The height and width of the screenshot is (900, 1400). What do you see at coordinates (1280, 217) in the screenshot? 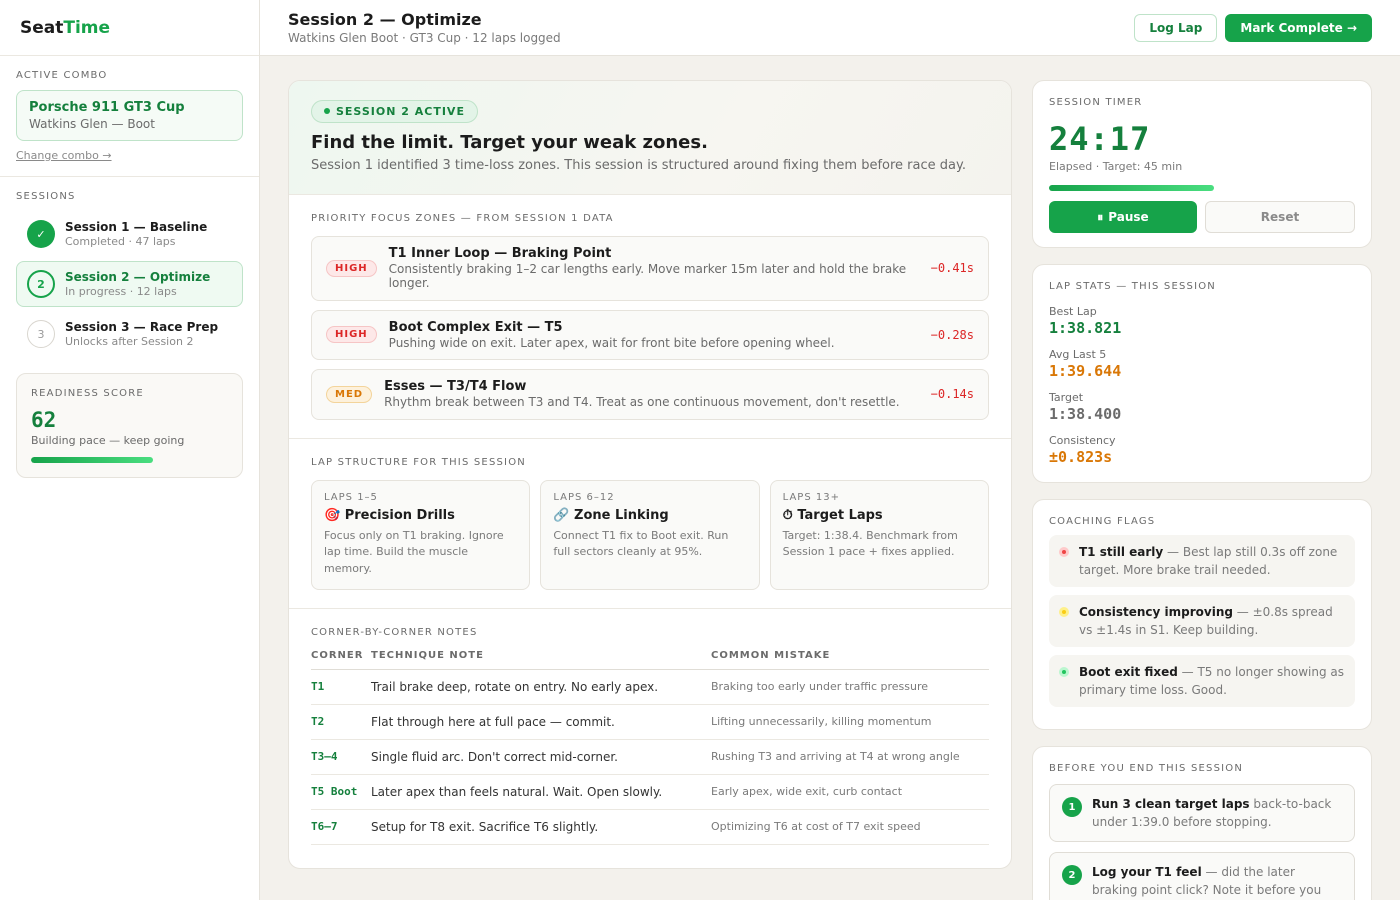
I see `reset-button: Reset` at bounding box center [1280, 217].